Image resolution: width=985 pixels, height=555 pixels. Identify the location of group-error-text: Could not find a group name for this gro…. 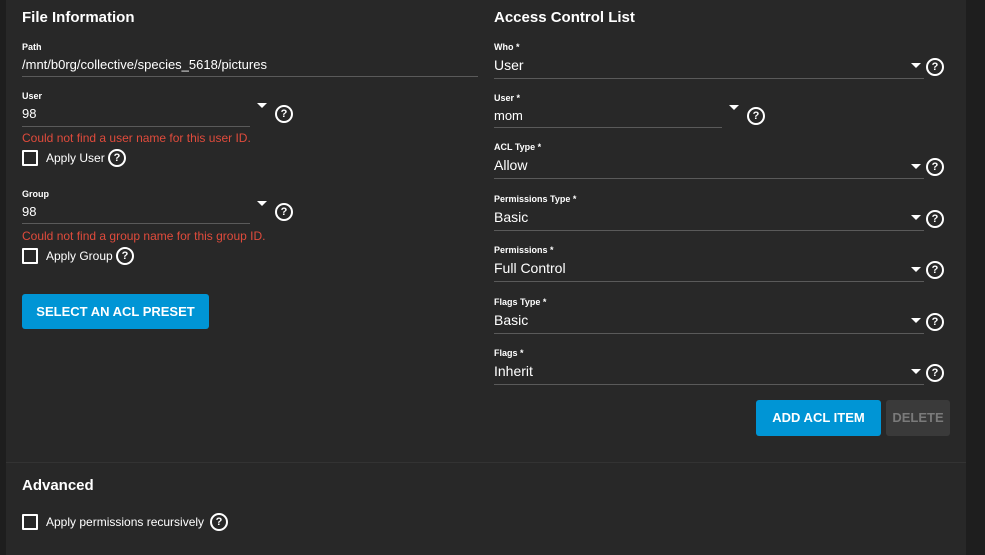
(144, 236).